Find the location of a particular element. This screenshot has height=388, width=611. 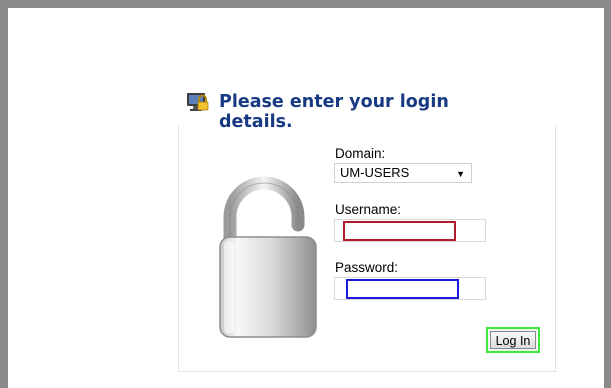

password-label: Password: is located at coordinates (367, 267).